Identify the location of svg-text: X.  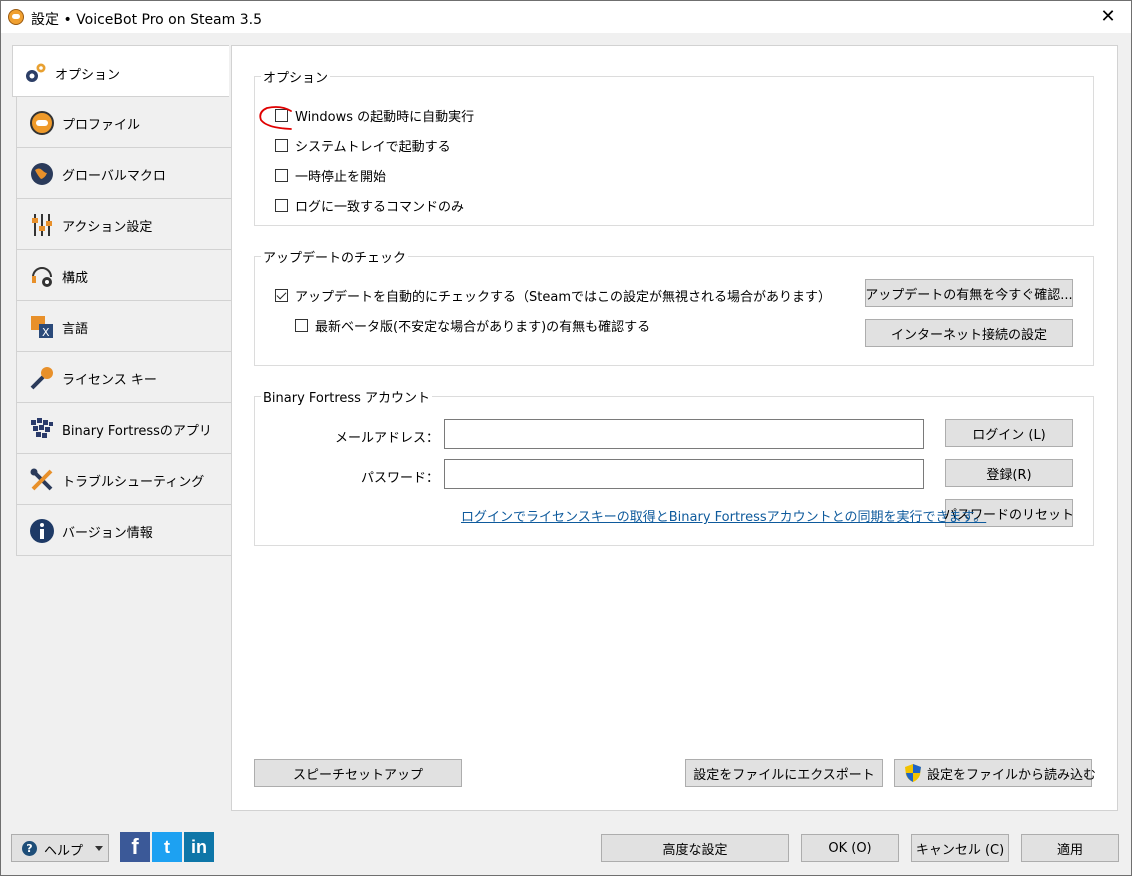
(46, 332).